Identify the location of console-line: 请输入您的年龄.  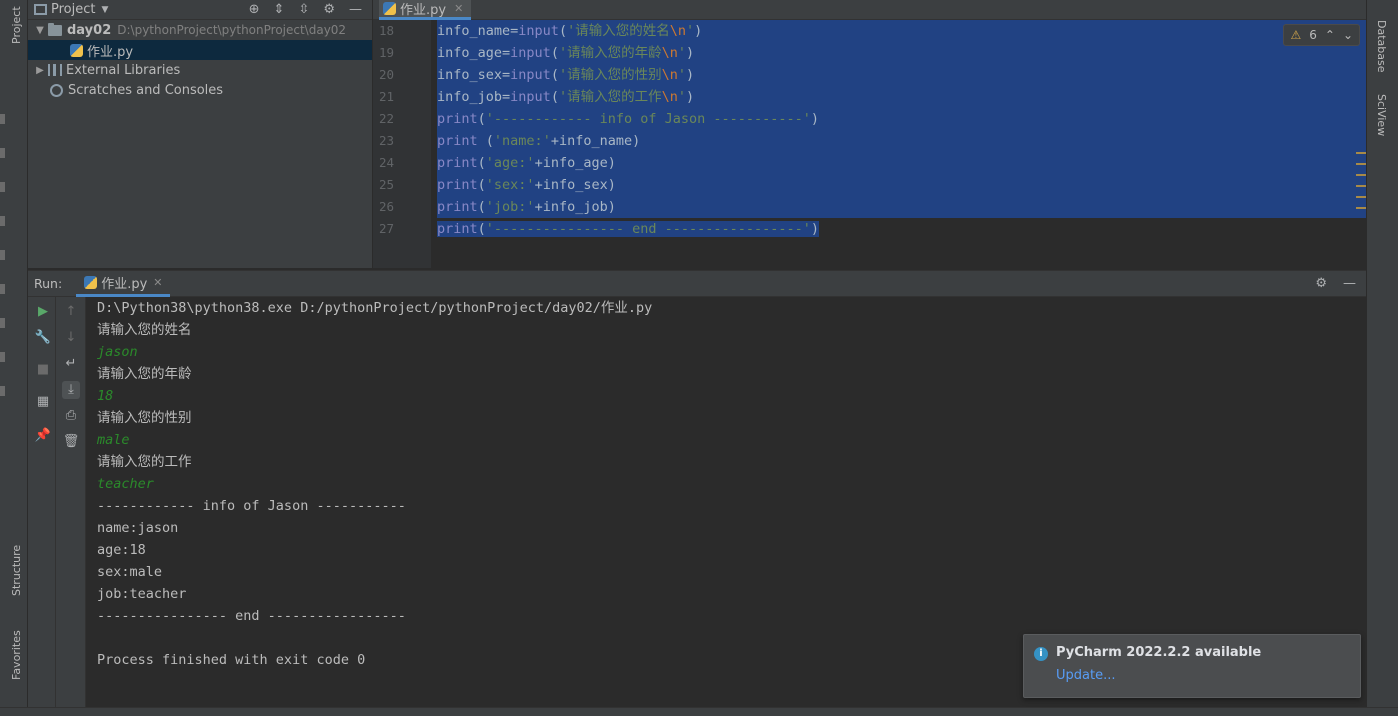
(144, 374).